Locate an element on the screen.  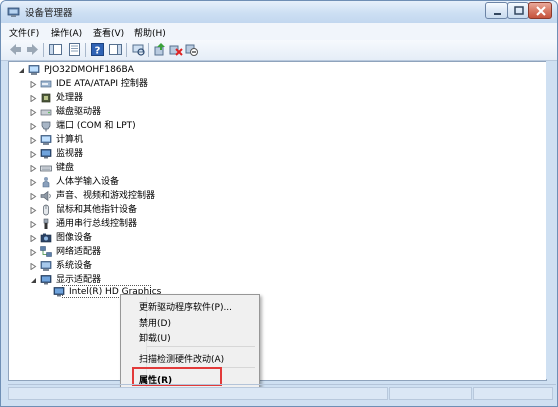
maximize-icon is located at coordinates (519, 10).